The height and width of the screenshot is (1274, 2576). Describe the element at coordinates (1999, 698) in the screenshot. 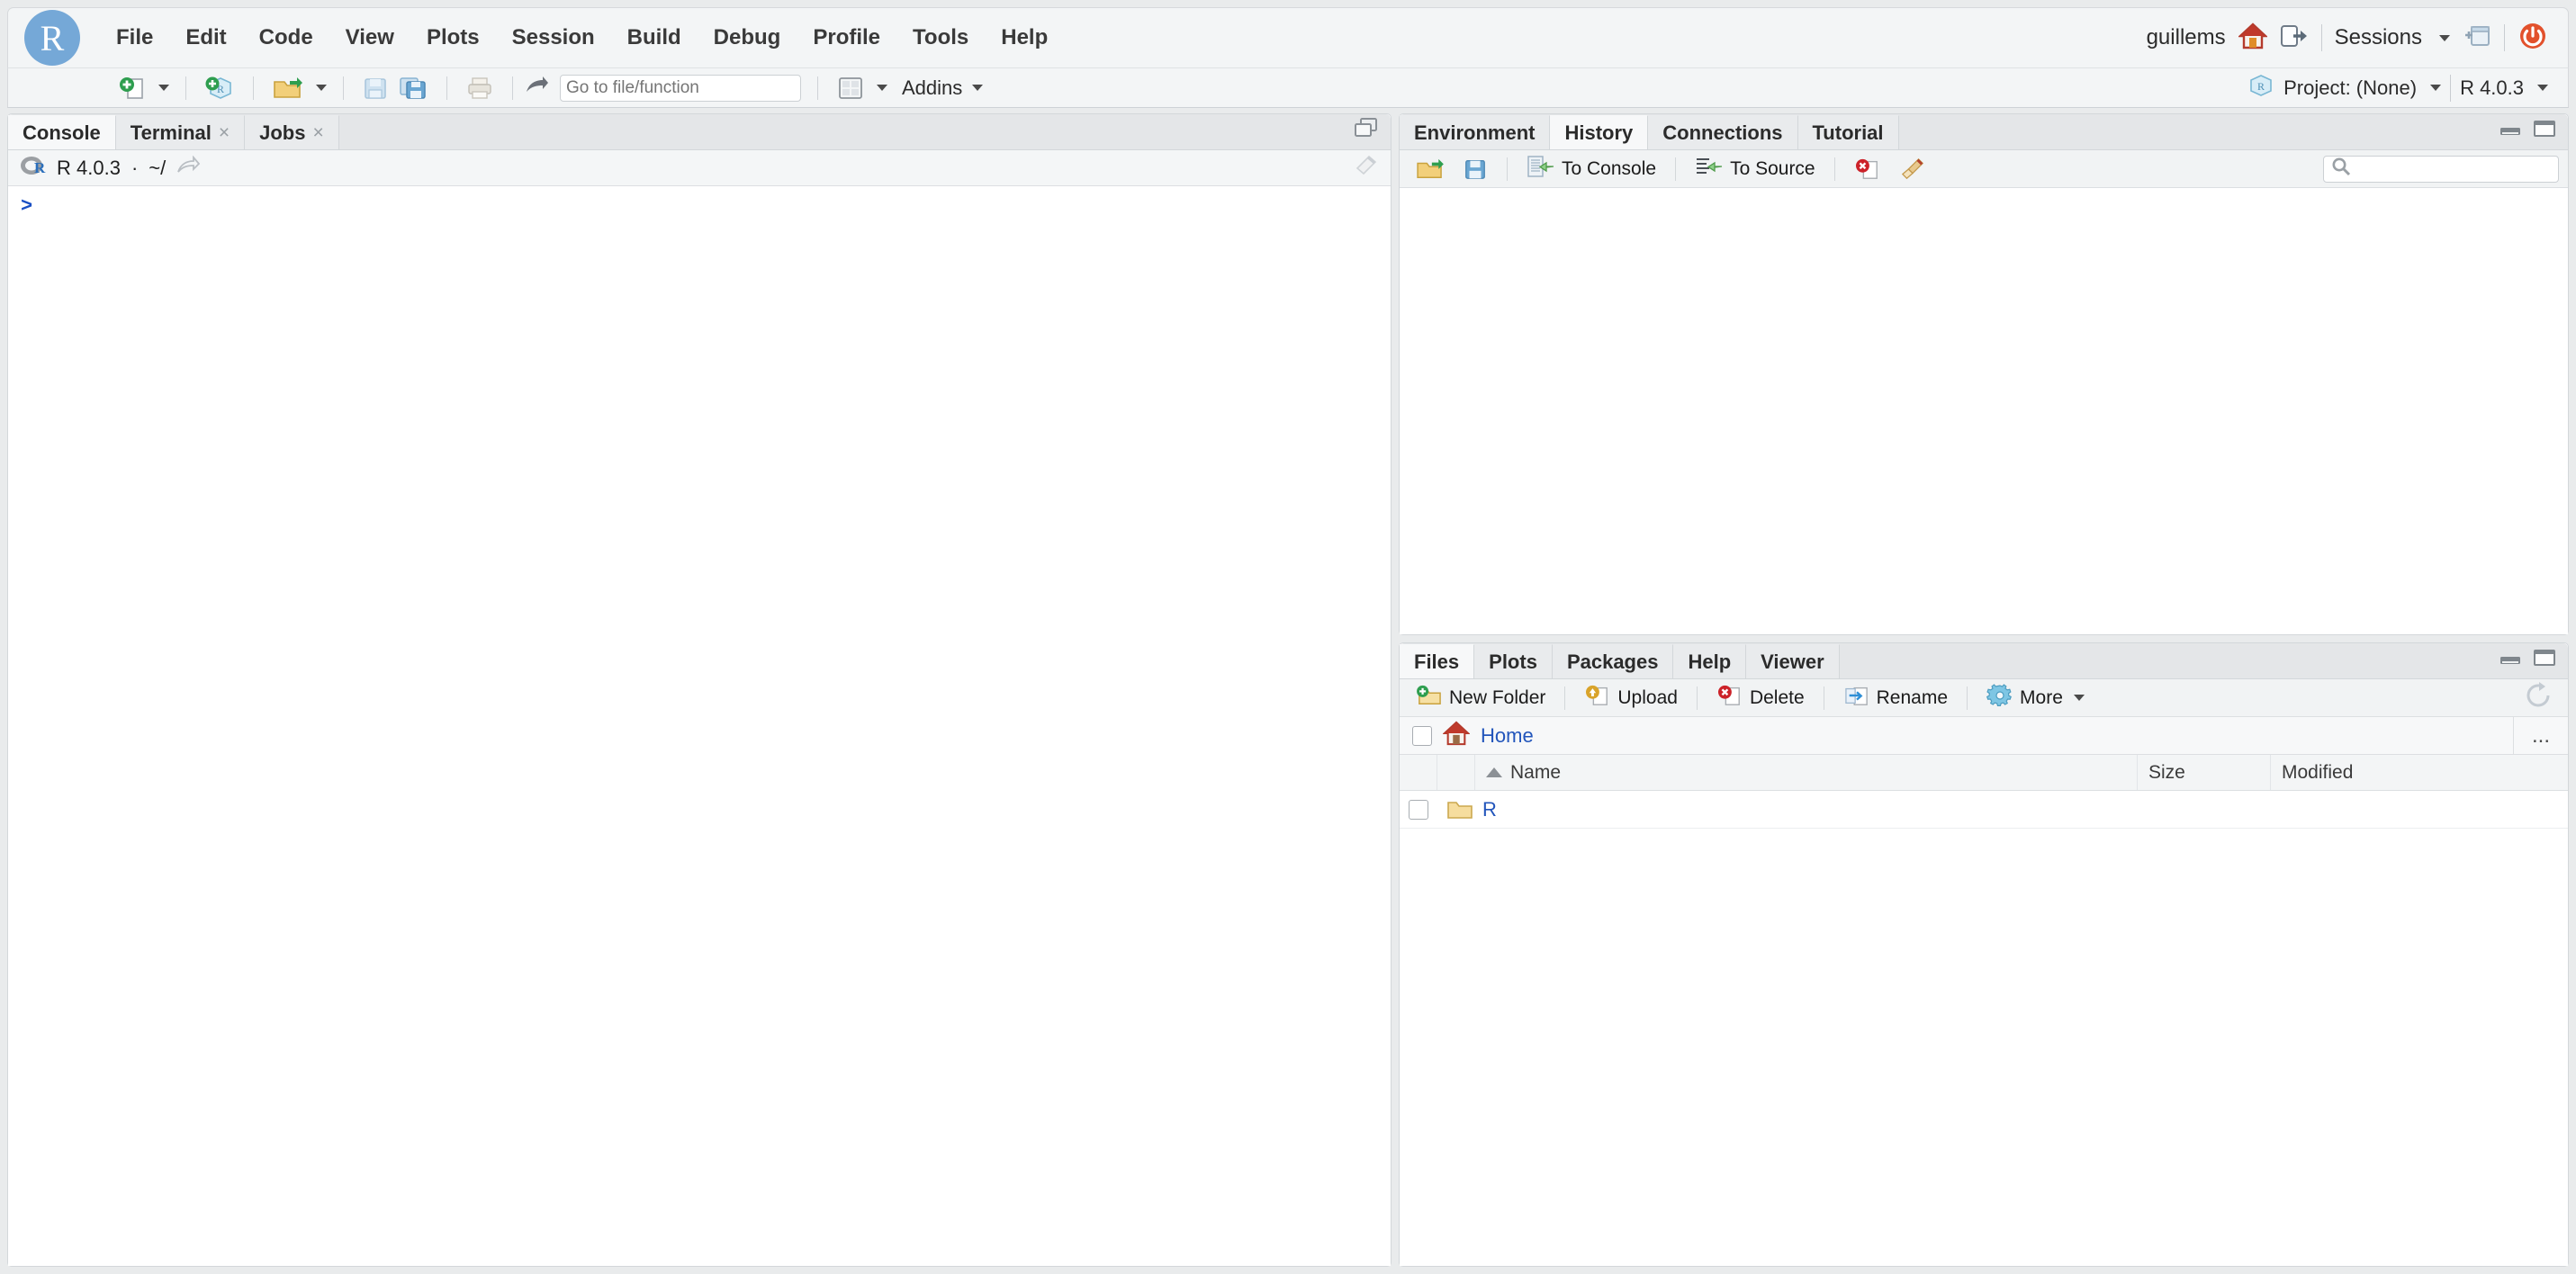

I see `gear-icon` at that location.